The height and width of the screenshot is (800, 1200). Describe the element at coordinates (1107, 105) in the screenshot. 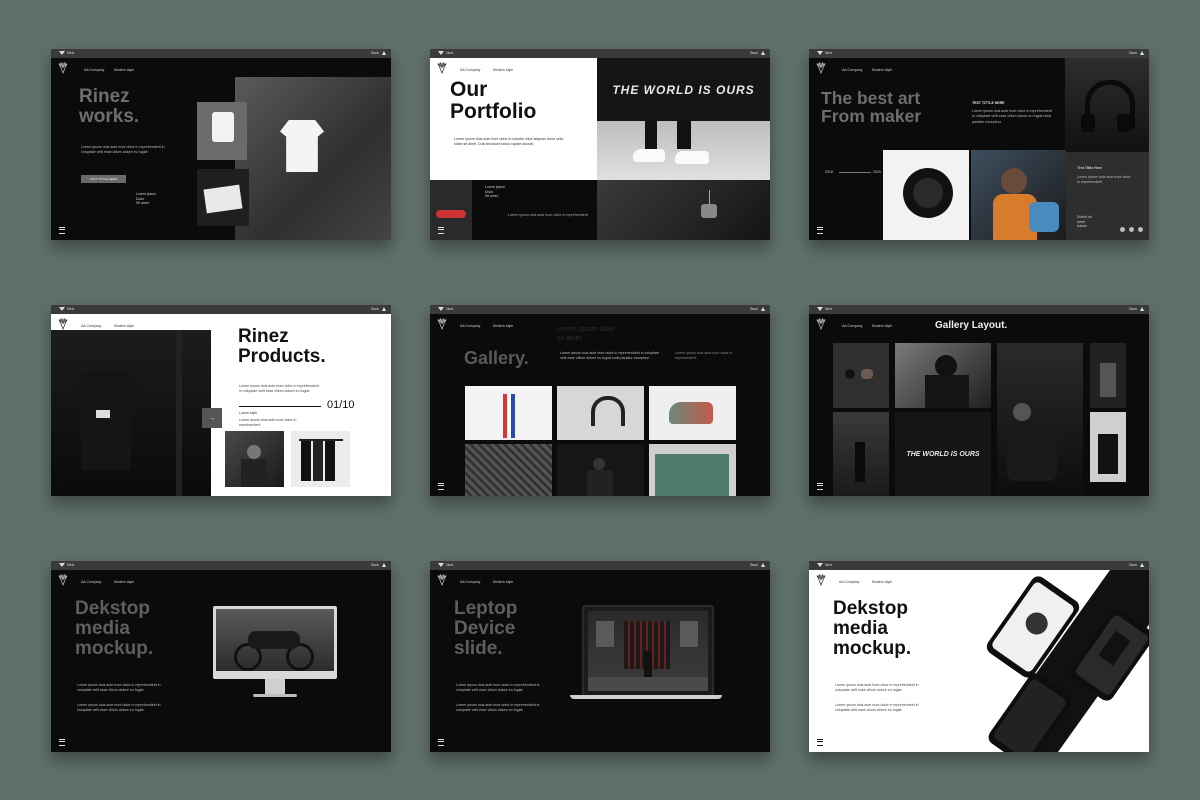

I see `headphones-photo` at that location.